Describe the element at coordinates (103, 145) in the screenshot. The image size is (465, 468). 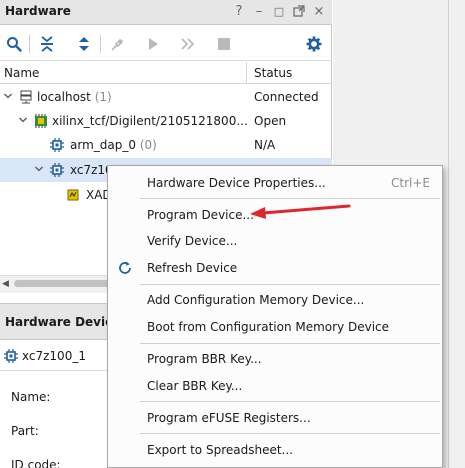
I see `device-name: arm_dap_0` at that location.